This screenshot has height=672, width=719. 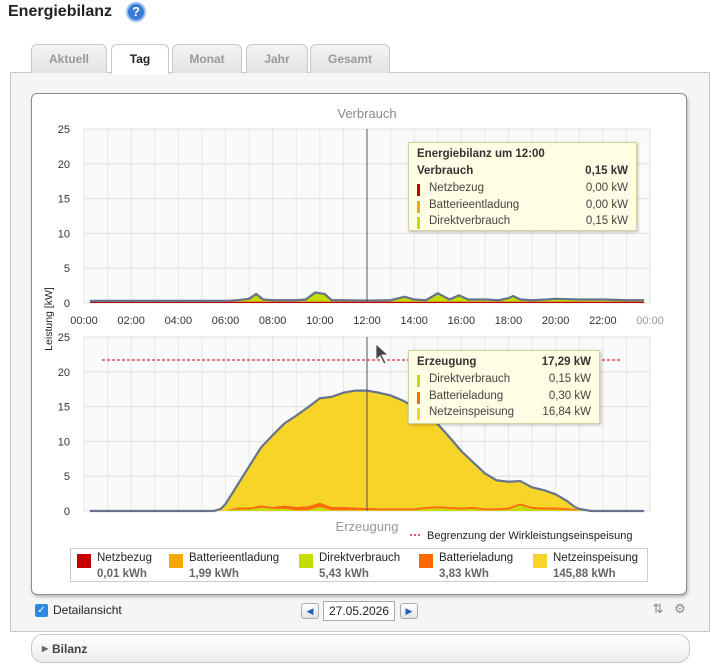 I want to click on legend-value: 5,43 kWh, so click(x=344, y=574).